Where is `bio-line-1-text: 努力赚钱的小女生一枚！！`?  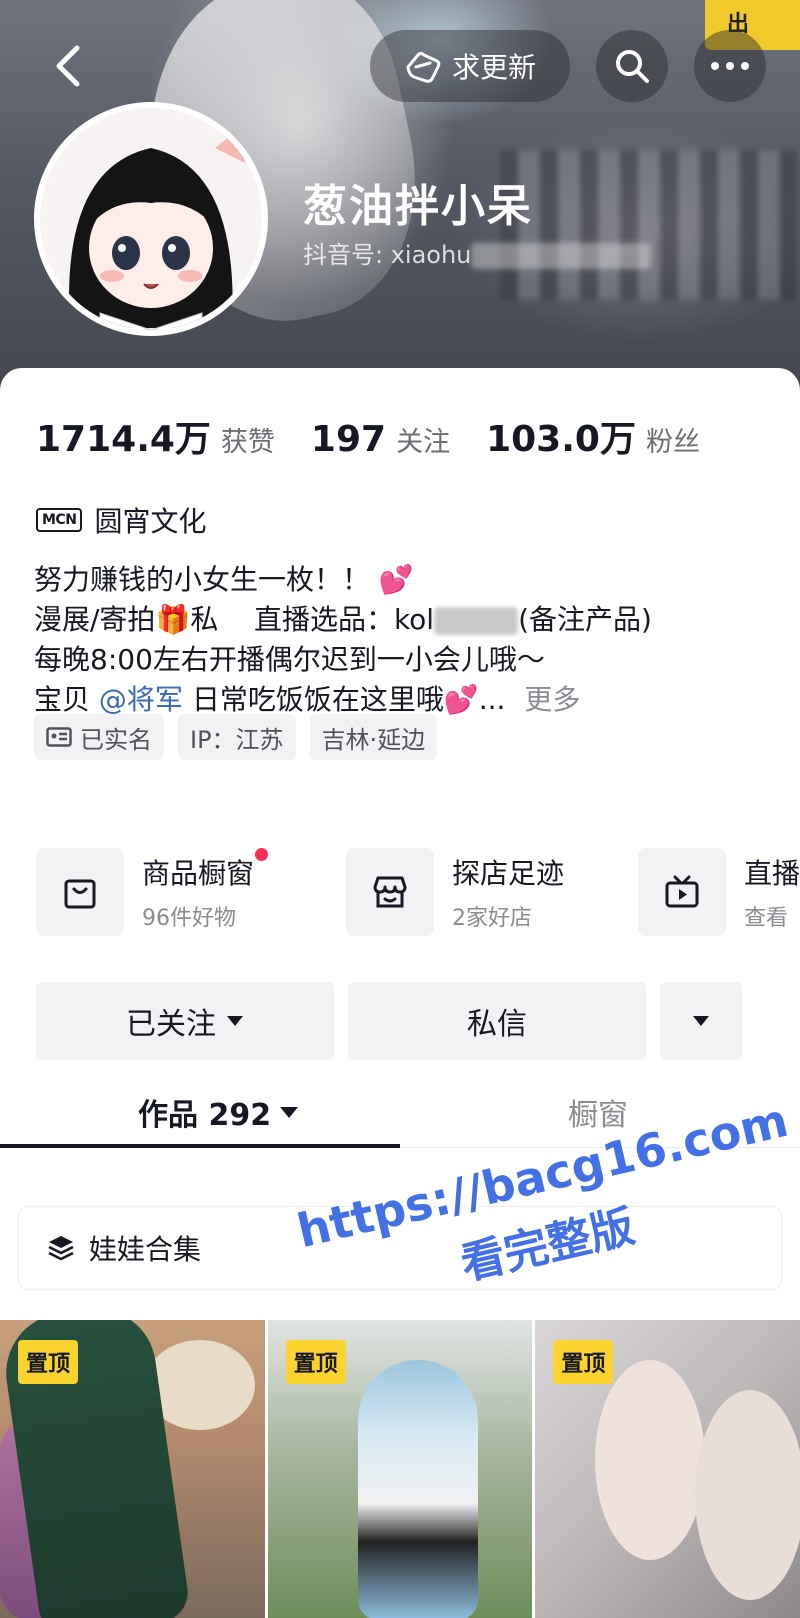
bio-line-1-text: 努力赚钱的小女生一枚！！ is located at coordinates (202, 579).